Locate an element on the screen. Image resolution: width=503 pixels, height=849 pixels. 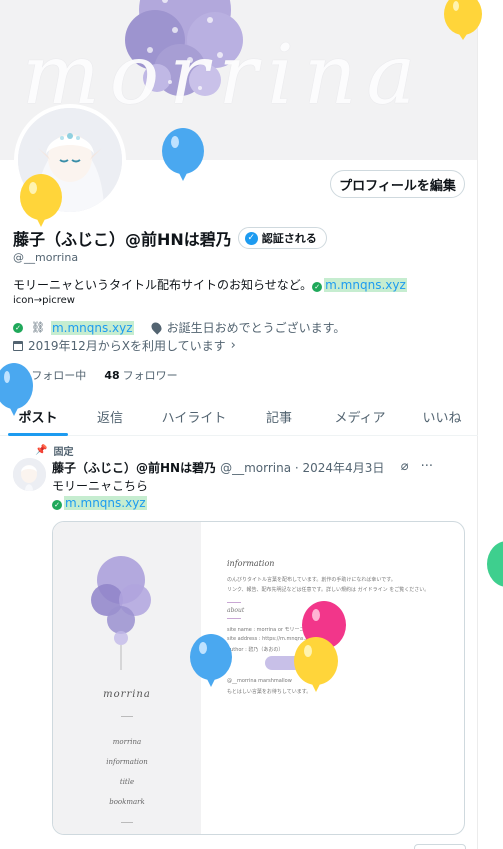
verified-badge-icon: ✓ is located at coordinates (251, 238).